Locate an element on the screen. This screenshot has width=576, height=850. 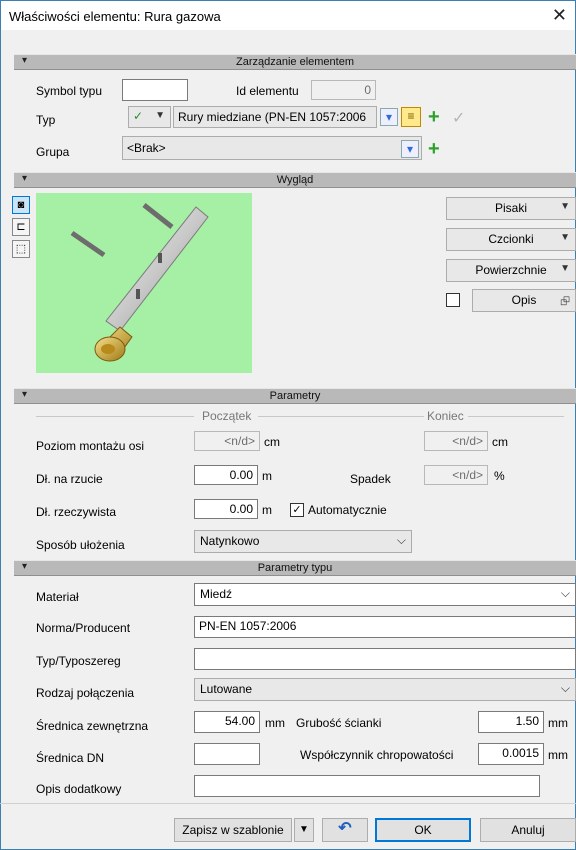
connection-type-select: Lutowane ⌵ is located at coordinates (385, 689).